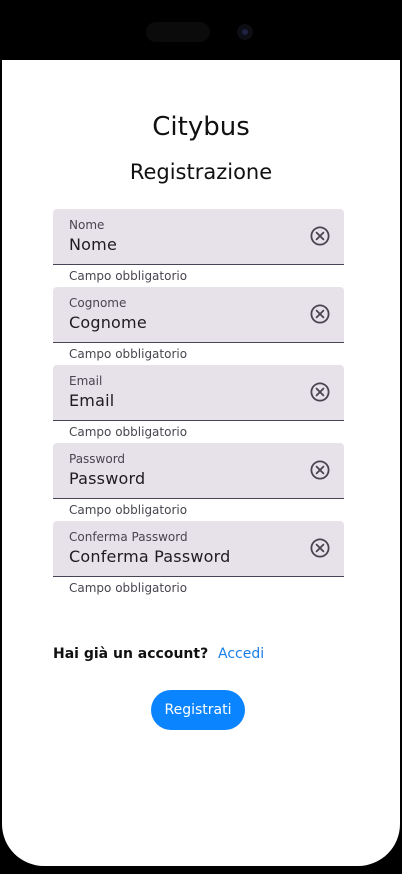  I want to click on account-question: Hai già un account?, so click(131, 654).